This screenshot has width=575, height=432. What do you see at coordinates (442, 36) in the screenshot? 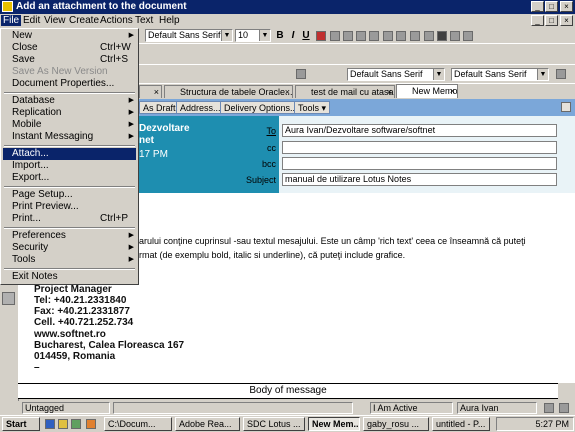
I see `find-icon` at bounding box center [442, 36].